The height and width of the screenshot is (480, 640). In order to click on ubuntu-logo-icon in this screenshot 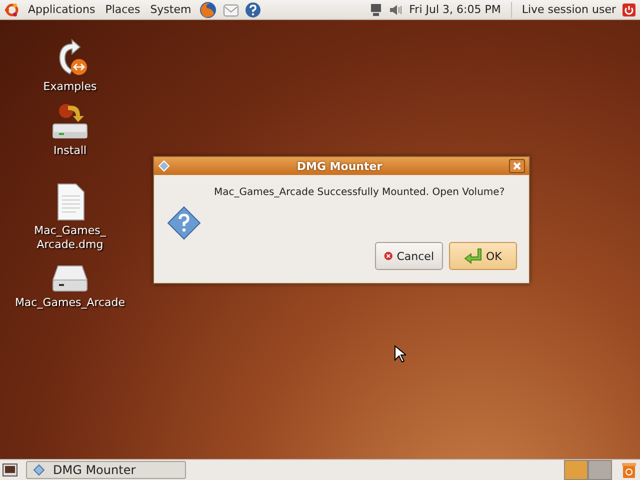, I will do `click(12, 10)`.